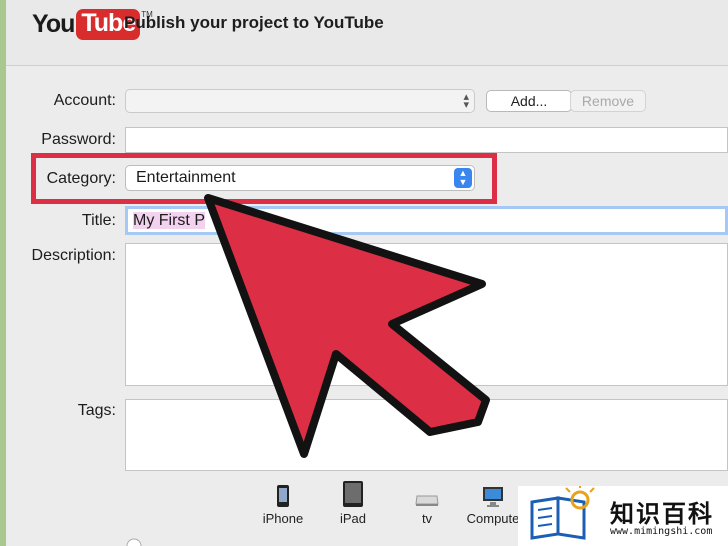  I want to click on book-lightbulb-icon, so click(562, 512).